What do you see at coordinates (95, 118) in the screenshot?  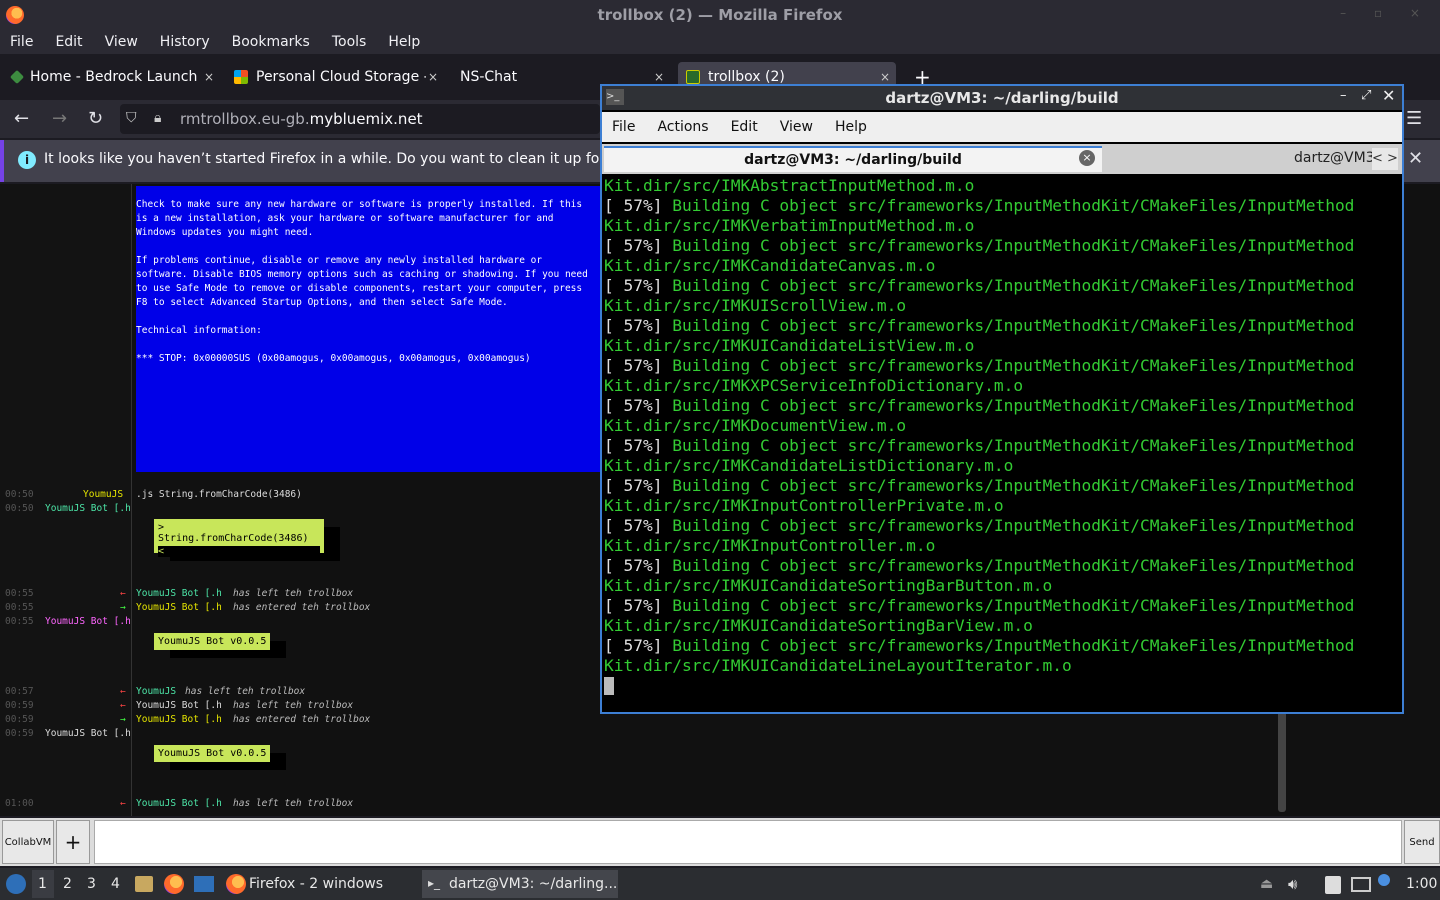 I see `reload-icon: ↻` at bounding box center [95, 118].